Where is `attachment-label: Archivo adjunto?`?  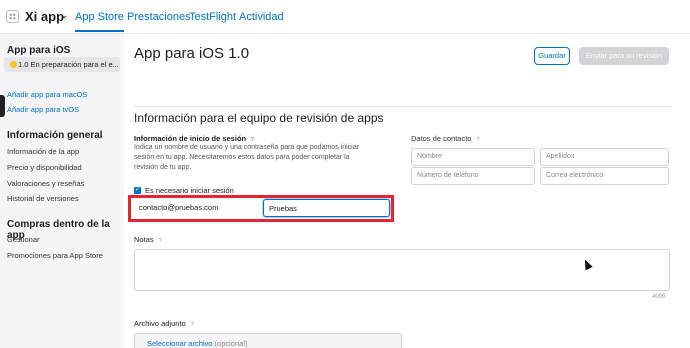 attachment-label: Archivo adjunto? is located at coordinates (165, 324).